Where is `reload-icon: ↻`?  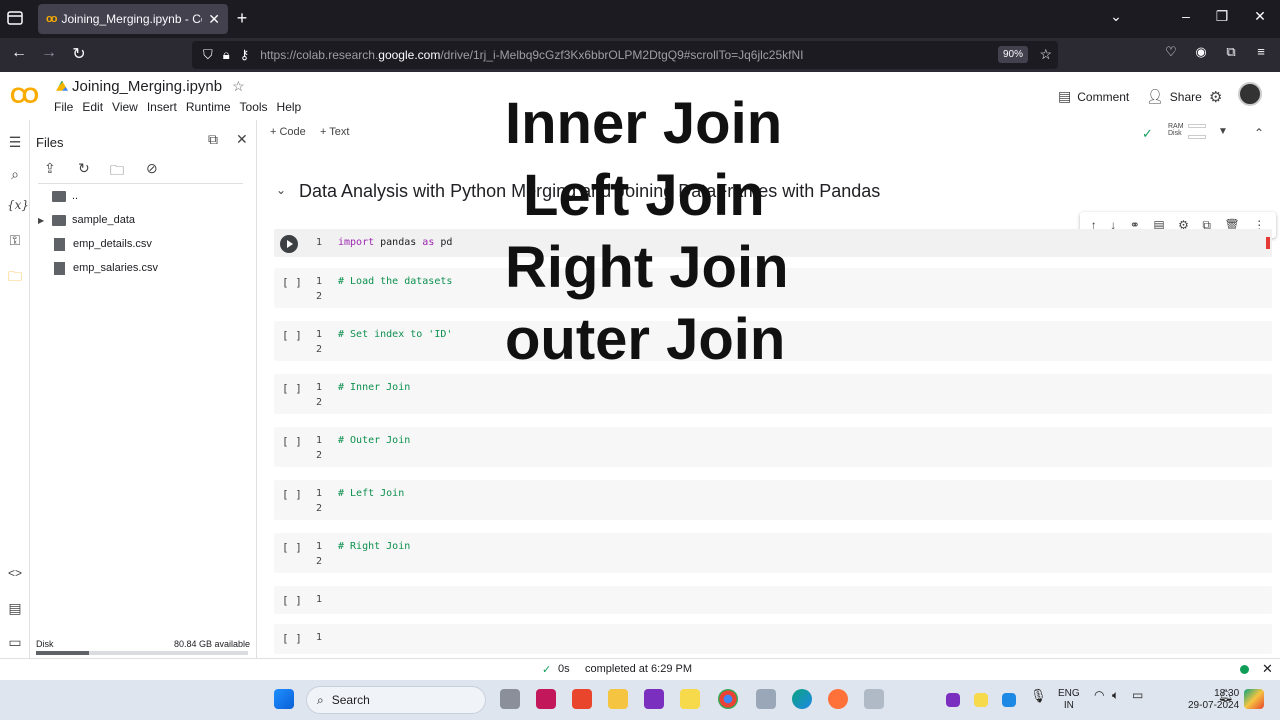
reload-icon: ↻ is located at coordinates (79, 54).